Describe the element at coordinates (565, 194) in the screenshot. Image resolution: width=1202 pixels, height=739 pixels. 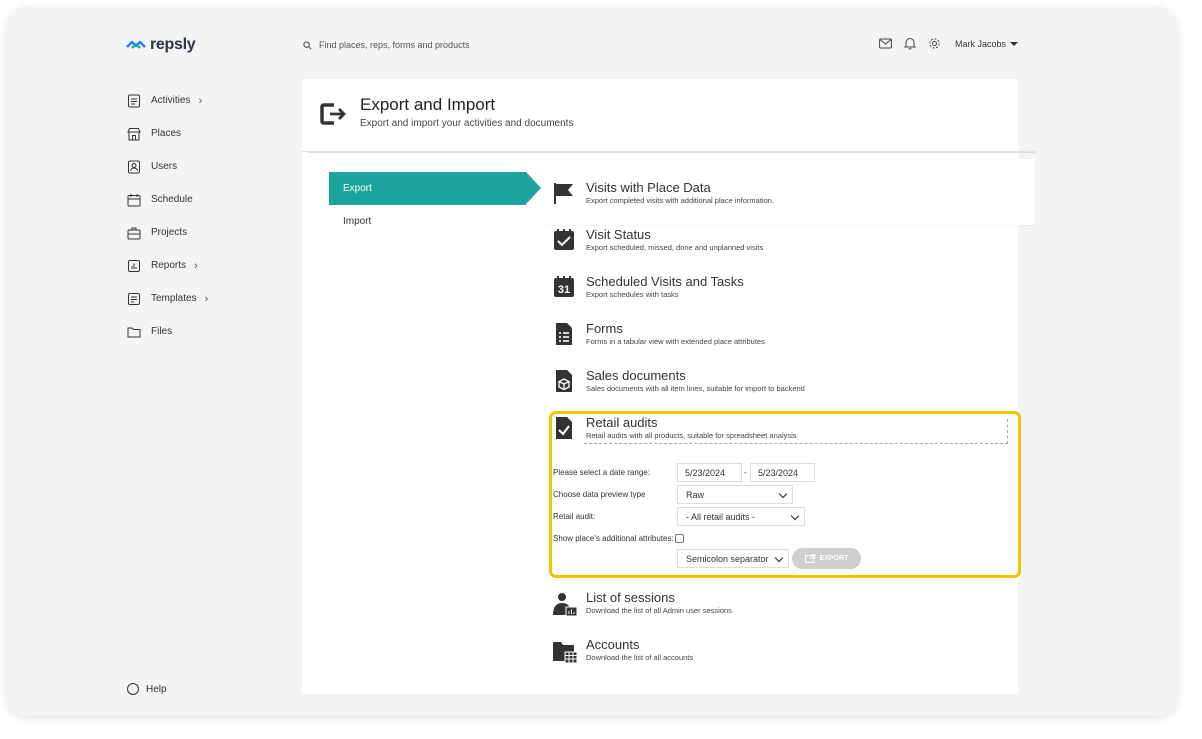
I see `flag-icon` at that location.